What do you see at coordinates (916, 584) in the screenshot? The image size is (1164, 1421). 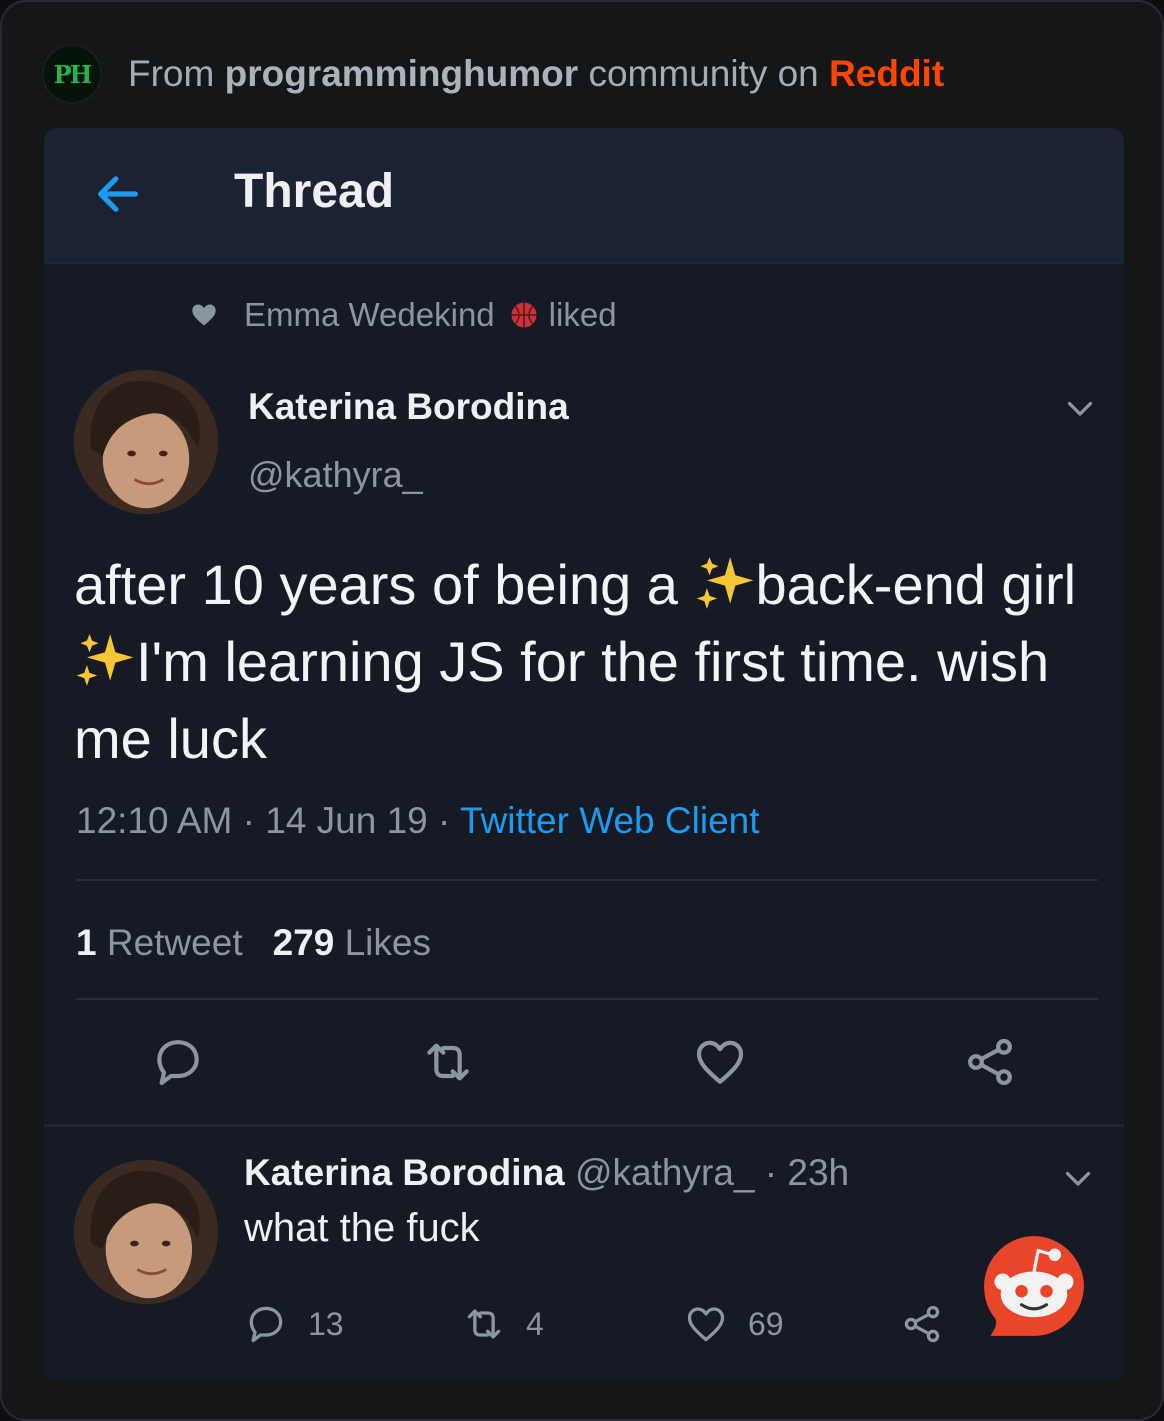 I see `tweet-text-part-2: back-end girl` at bounding box center [916, 584].